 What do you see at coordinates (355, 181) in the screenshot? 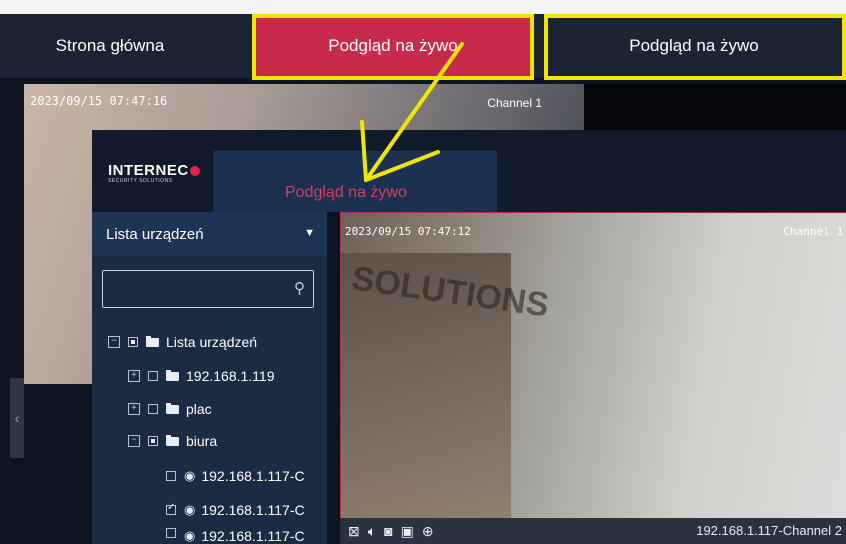
I see `inner-tab-live-view: Podgląd na żywo` at bounding box center [355, 181].